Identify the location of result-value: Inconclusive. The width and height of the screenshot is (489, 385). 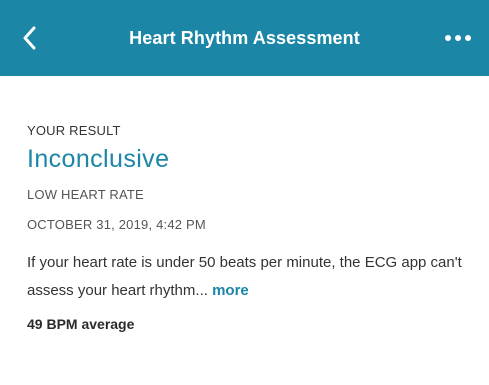
(98, 159).